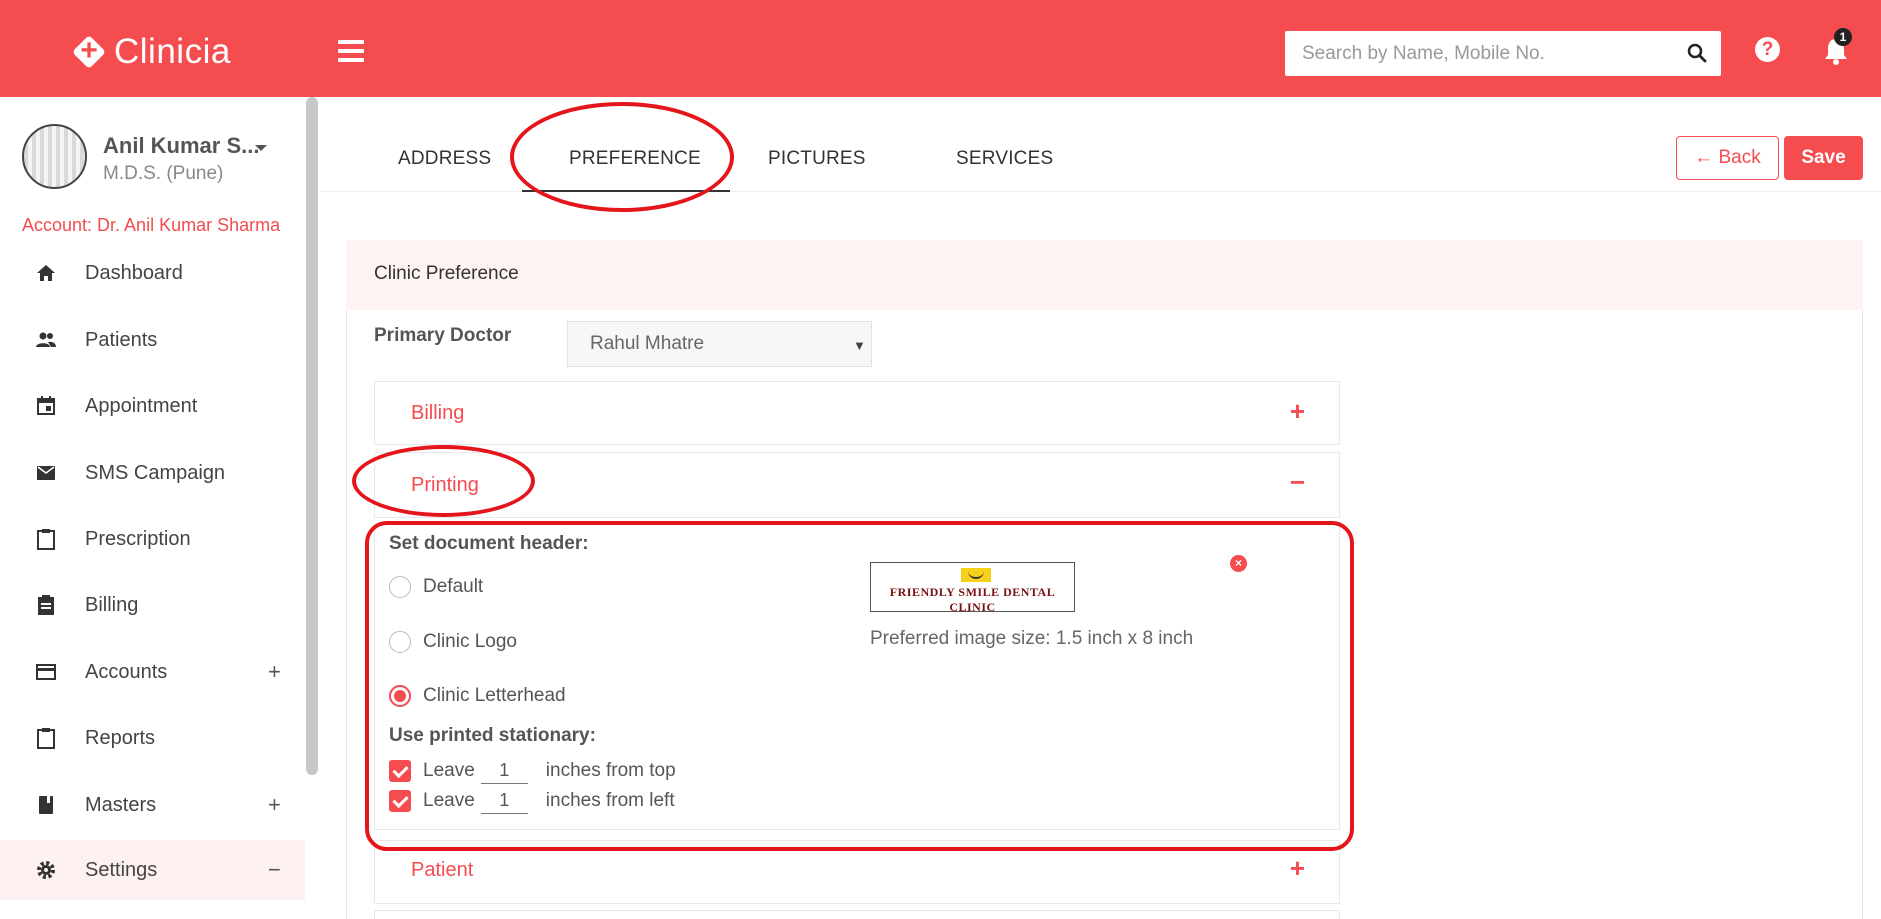 This screenshot has height=919, width=1881. I want to click on billing-section-header: Billing +, so click(857, 413).